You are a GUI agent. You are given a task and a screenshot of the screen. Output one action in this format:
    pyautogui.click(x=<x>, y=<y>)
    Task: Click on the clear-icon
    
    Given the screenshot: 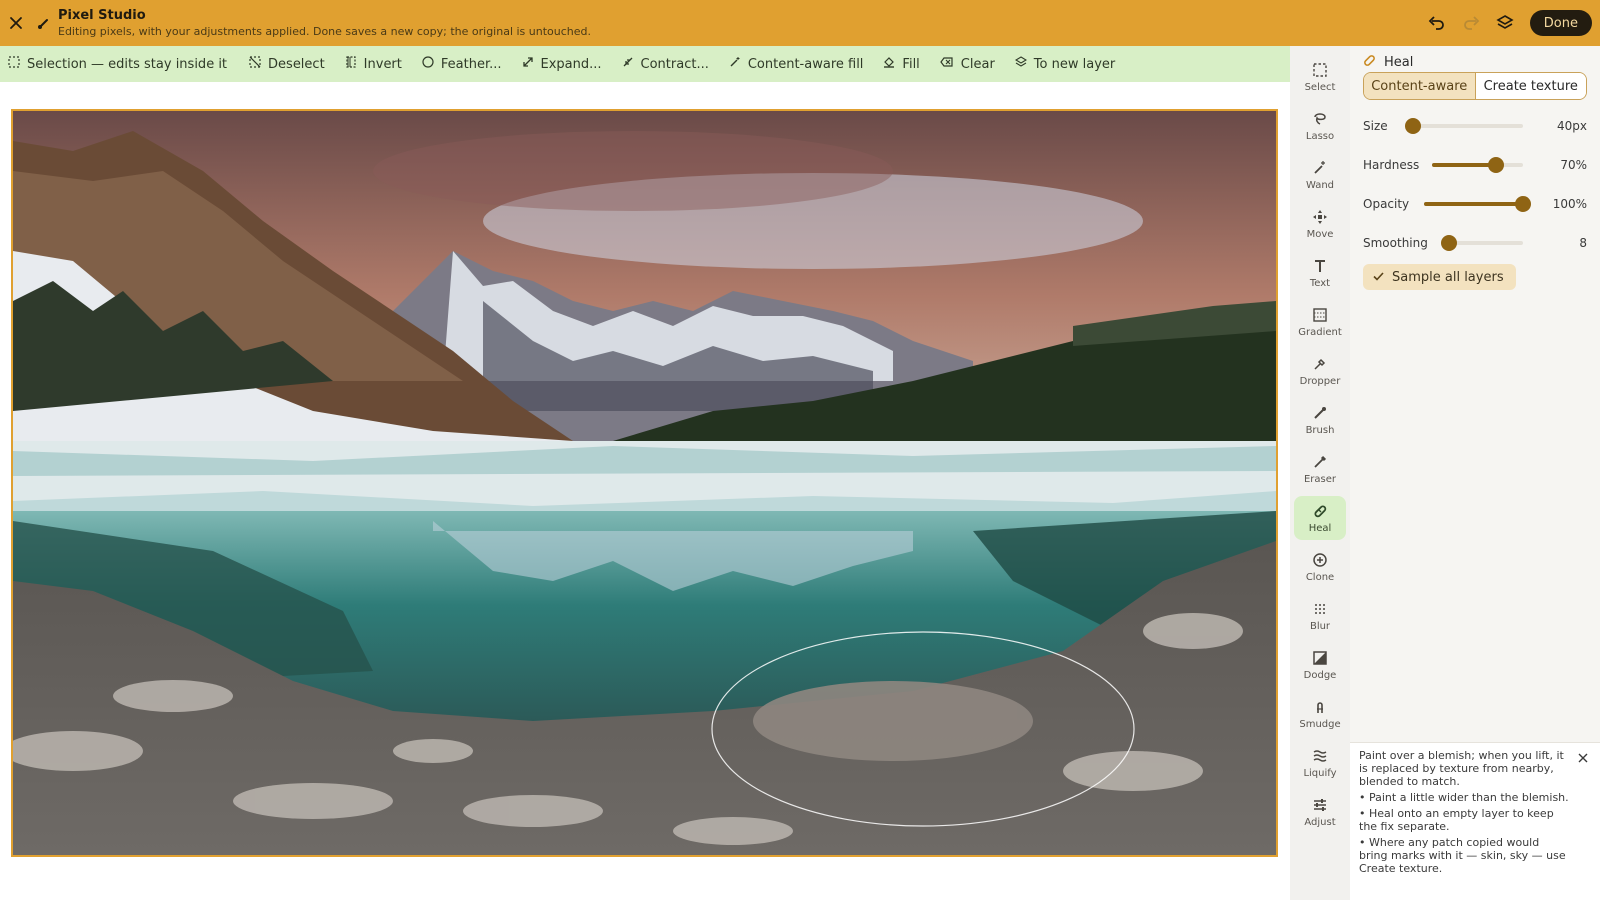 What is the action you would take?
    pyautogui.click(x=947, y=64)
    